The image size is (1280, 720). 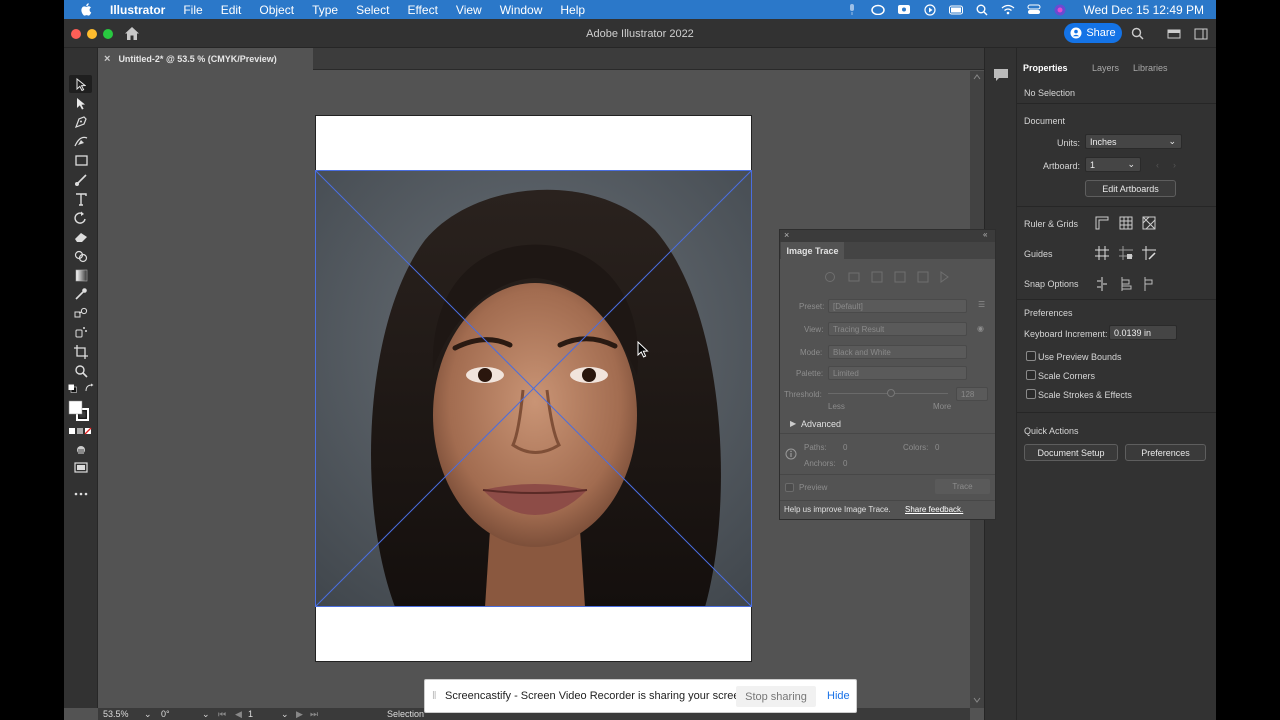 I want to click on collapse-panel-icon: «, so click(x=985, y=234).